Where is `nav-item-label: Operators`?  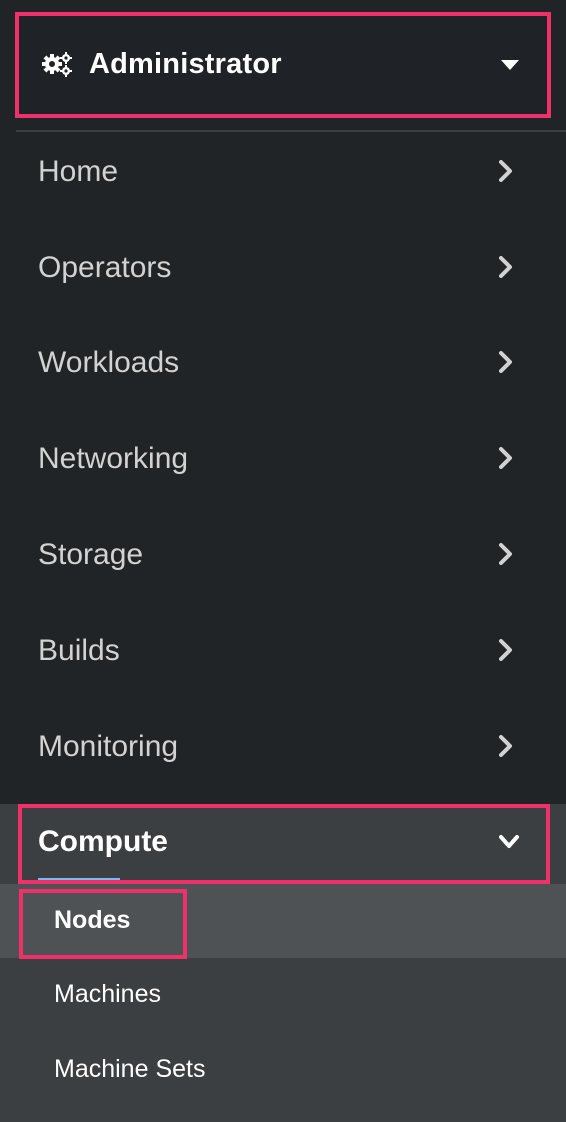
nav-item-label: Operators is located at coordinates (105, 267).